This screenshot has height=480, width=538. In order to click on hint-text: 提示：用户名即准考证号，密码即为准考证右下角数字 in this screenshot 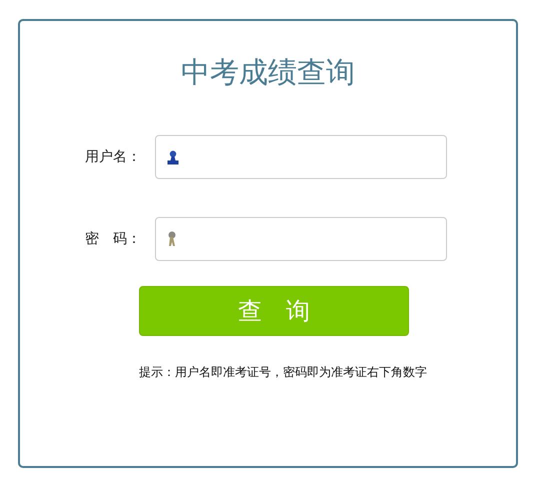, I will do `click(283, 372)`.